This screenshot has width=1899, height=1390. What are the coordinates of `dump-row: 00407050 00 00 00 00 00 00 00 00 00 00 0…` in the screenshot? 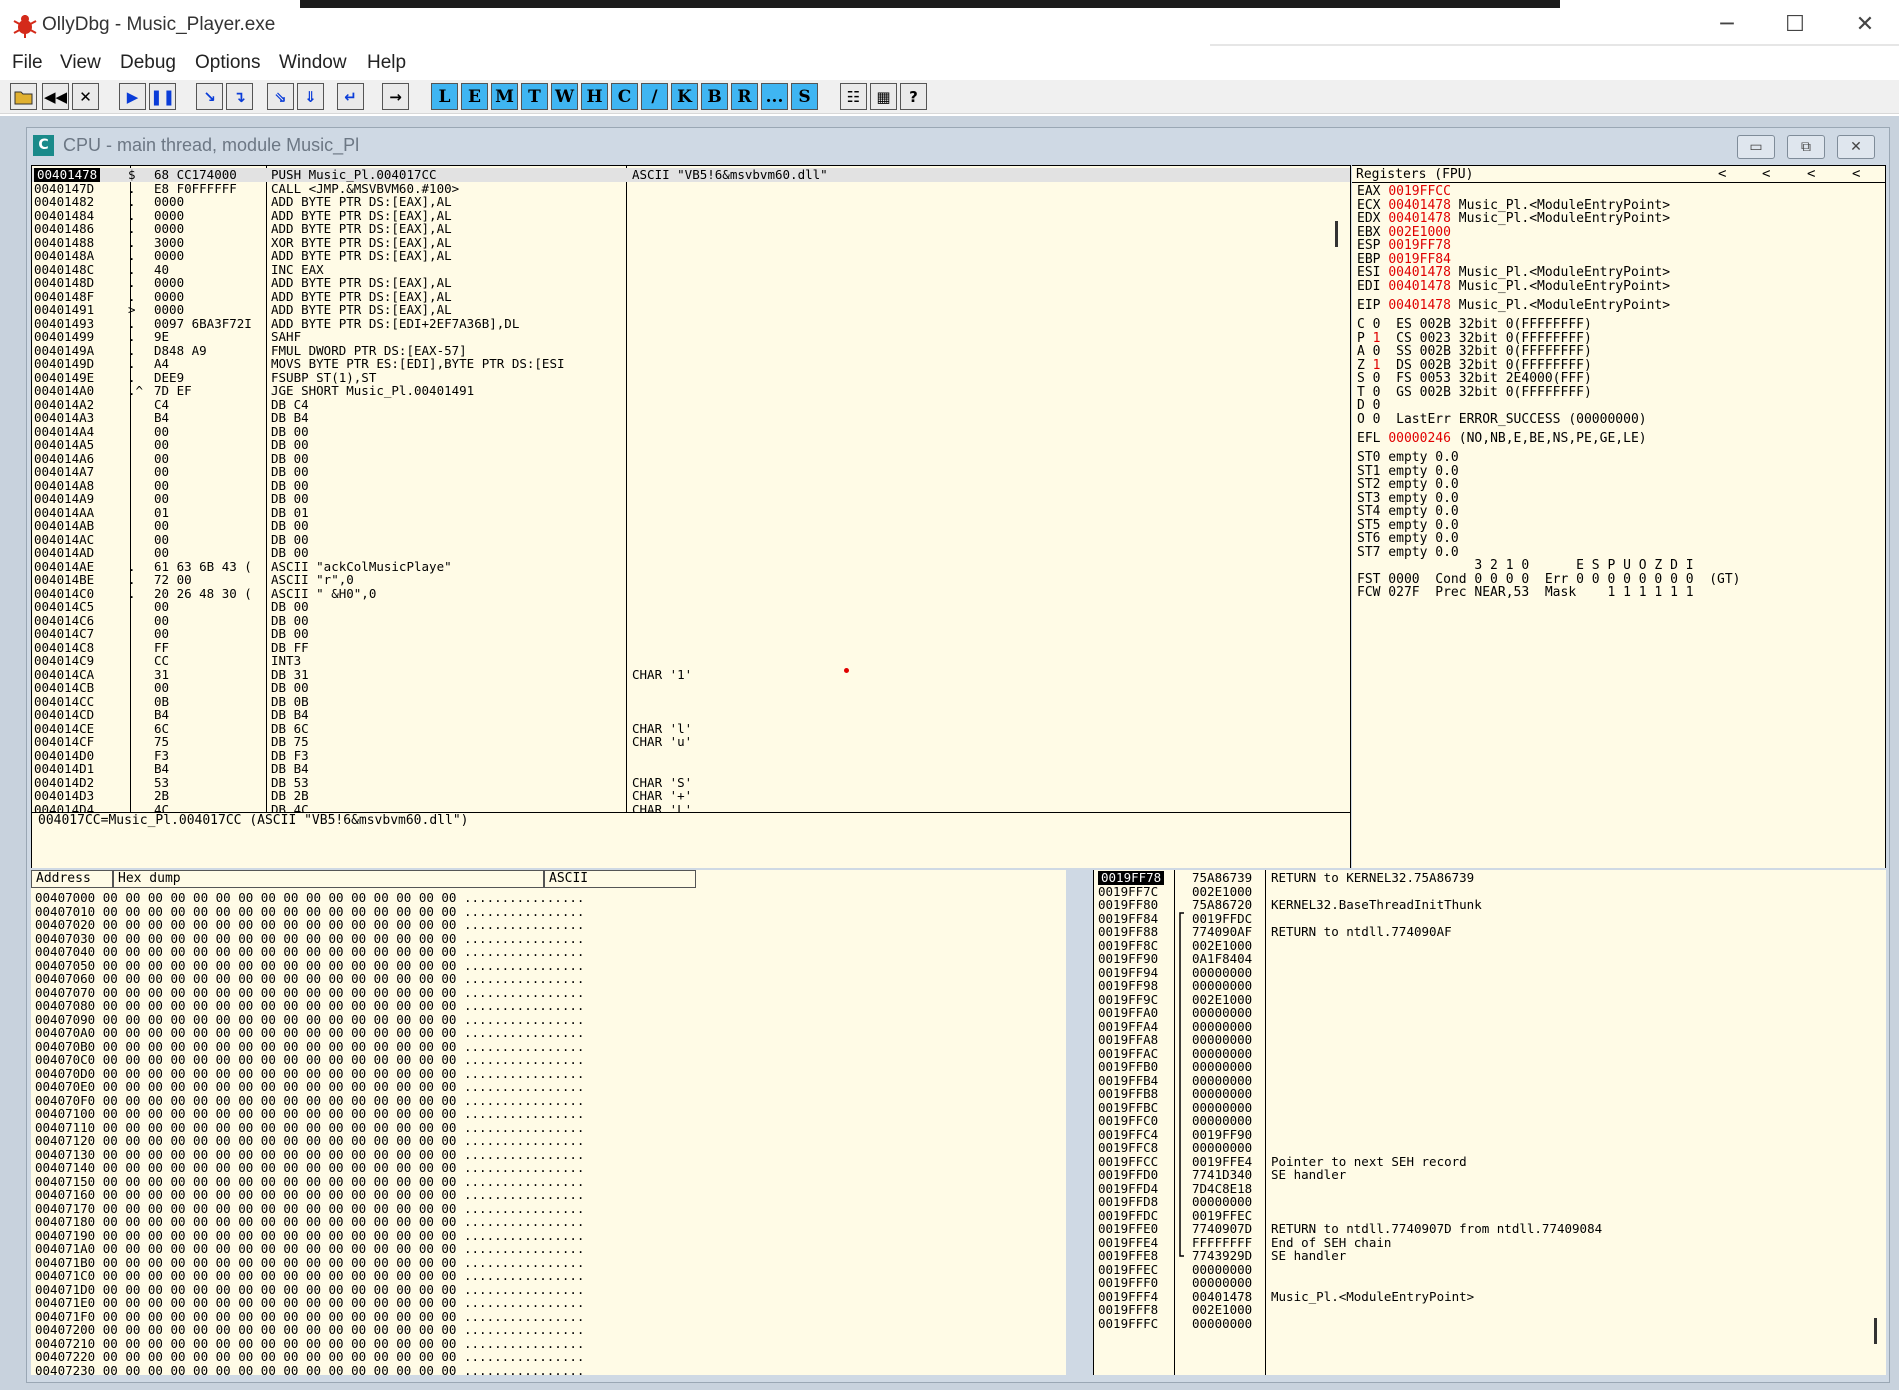 It's located at (309, 965).